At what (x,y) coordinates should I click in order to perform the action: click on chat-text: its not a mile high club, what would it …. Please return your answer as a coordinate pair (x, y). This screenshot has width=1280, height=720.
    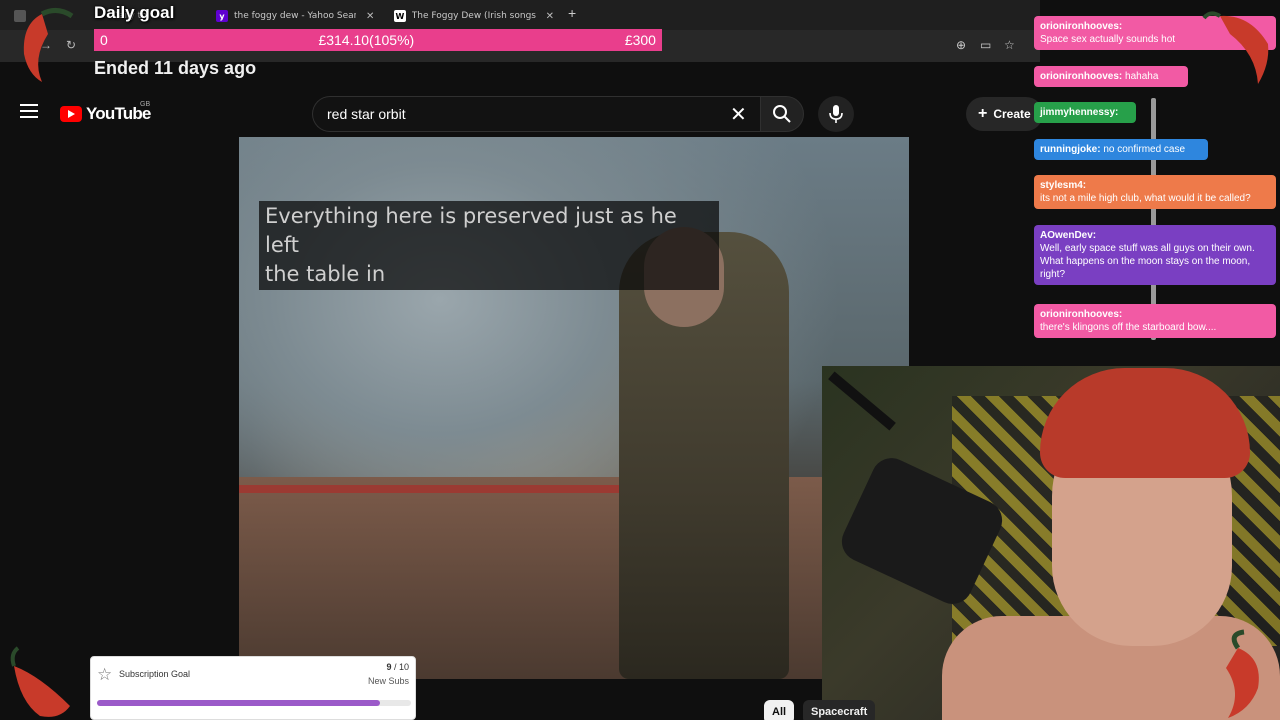
    Looking at the image, I should click on (1145, 198).